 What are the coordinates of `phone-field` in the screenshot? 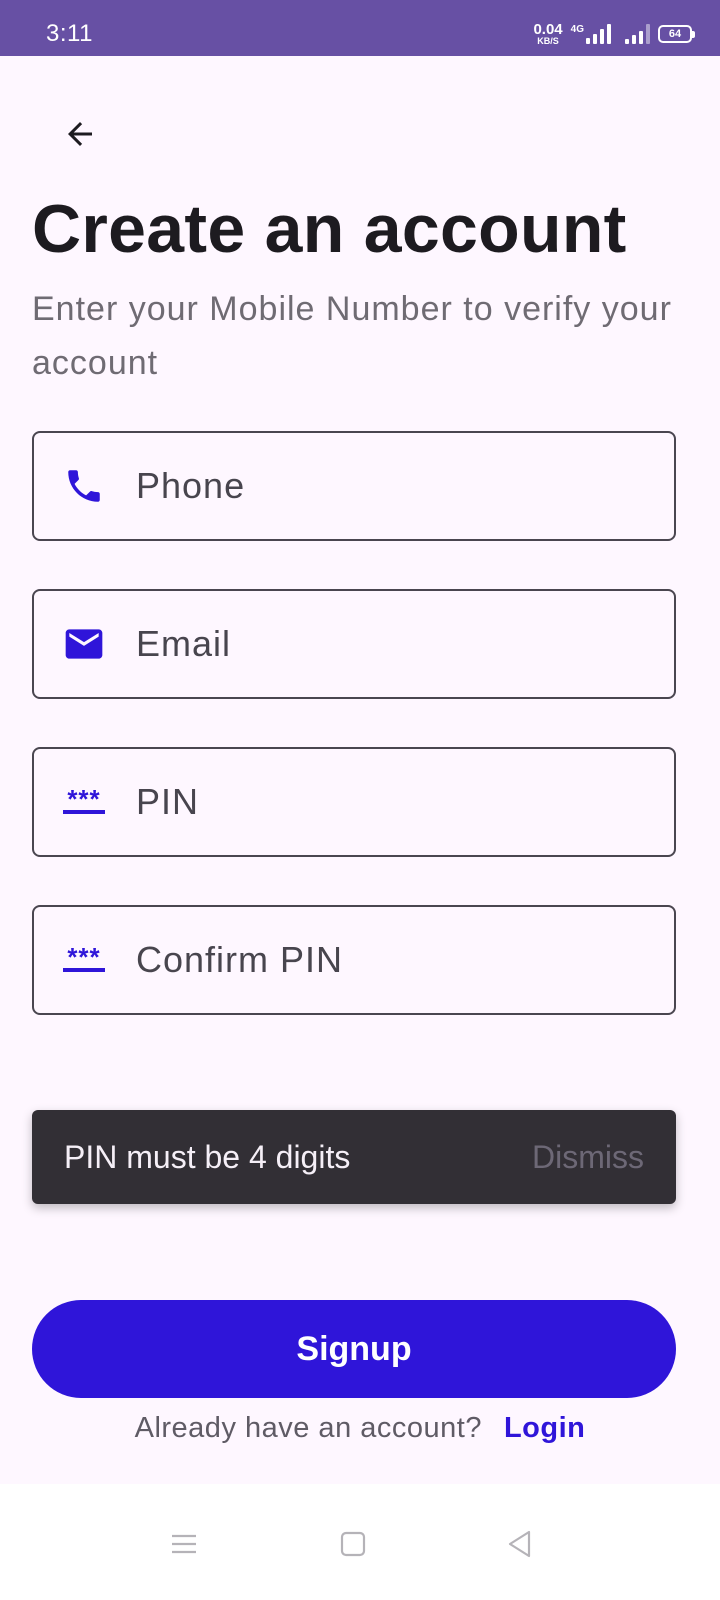 It's located at (354, 486).